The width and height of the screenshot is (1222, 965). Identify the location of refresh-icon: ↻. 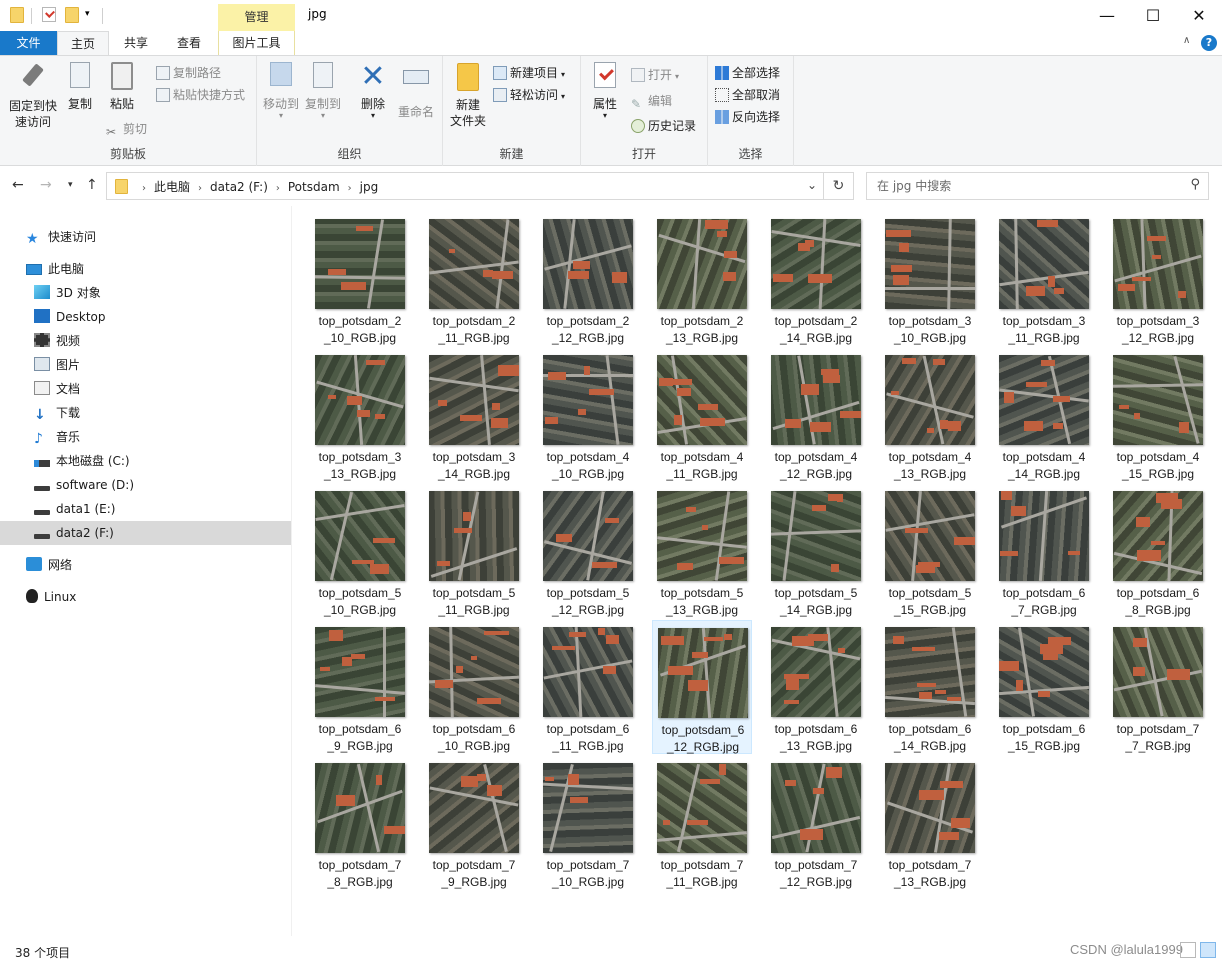
(839, 186).